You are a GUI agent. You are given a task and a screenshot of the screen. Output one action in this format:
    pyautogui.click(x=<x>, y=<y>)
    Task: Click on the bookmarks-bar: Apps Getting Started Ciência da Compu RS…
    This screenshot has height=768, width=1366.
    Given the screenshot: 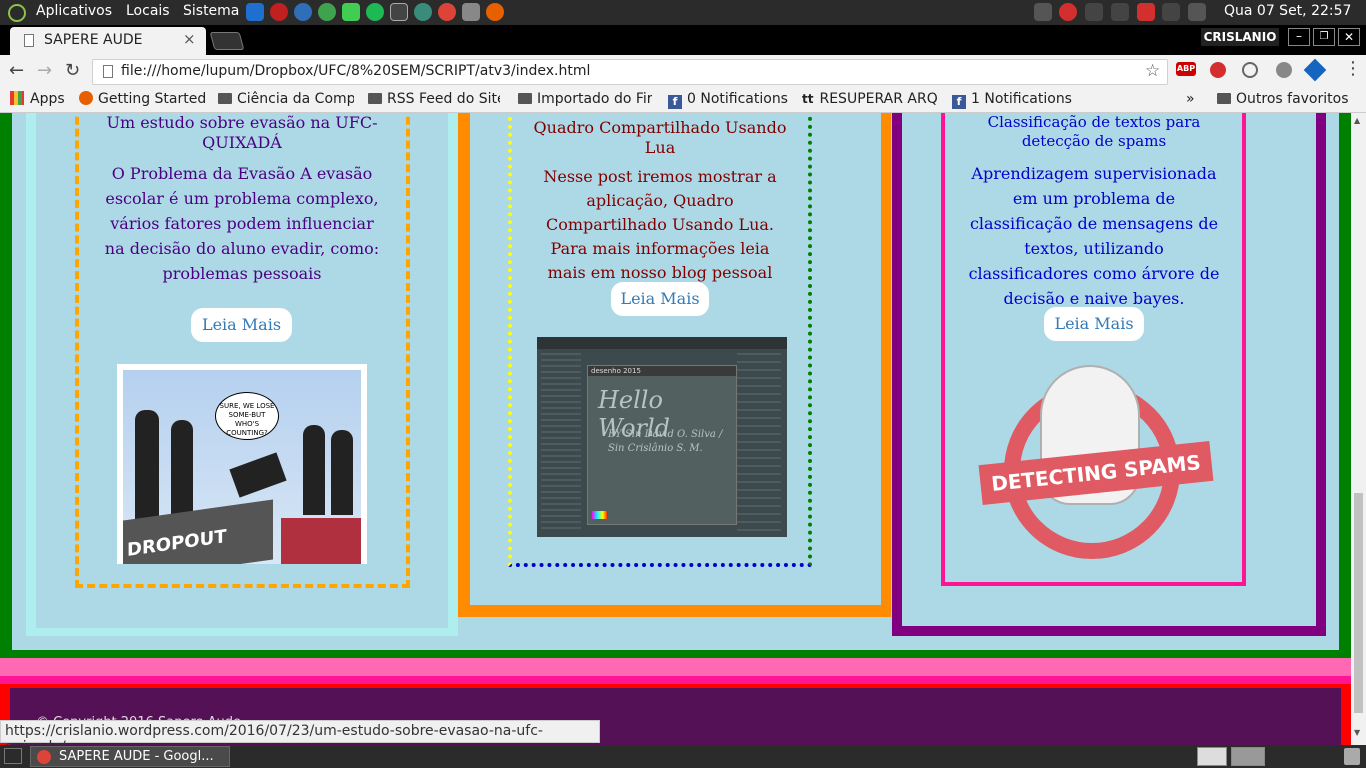 What is the action you would take?
    pyautogui.click(x=683, y=100)
    